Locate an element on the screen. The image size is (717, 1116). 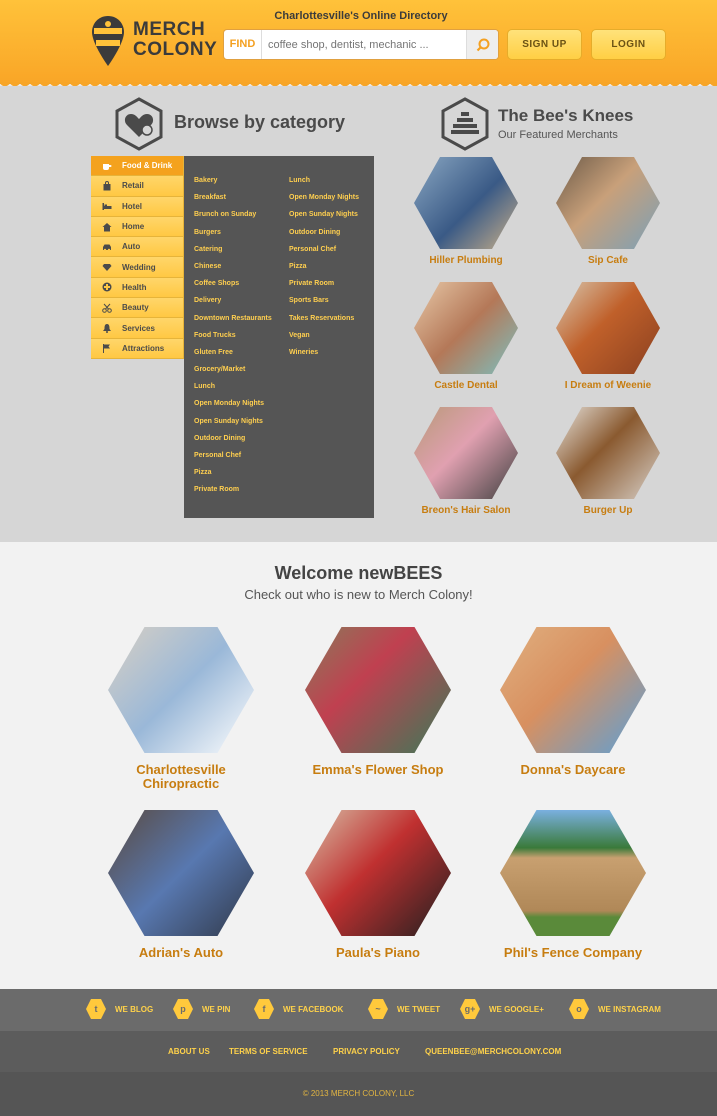
social-link-blog: t WE BLOG is located at coordinates (119, 1009).